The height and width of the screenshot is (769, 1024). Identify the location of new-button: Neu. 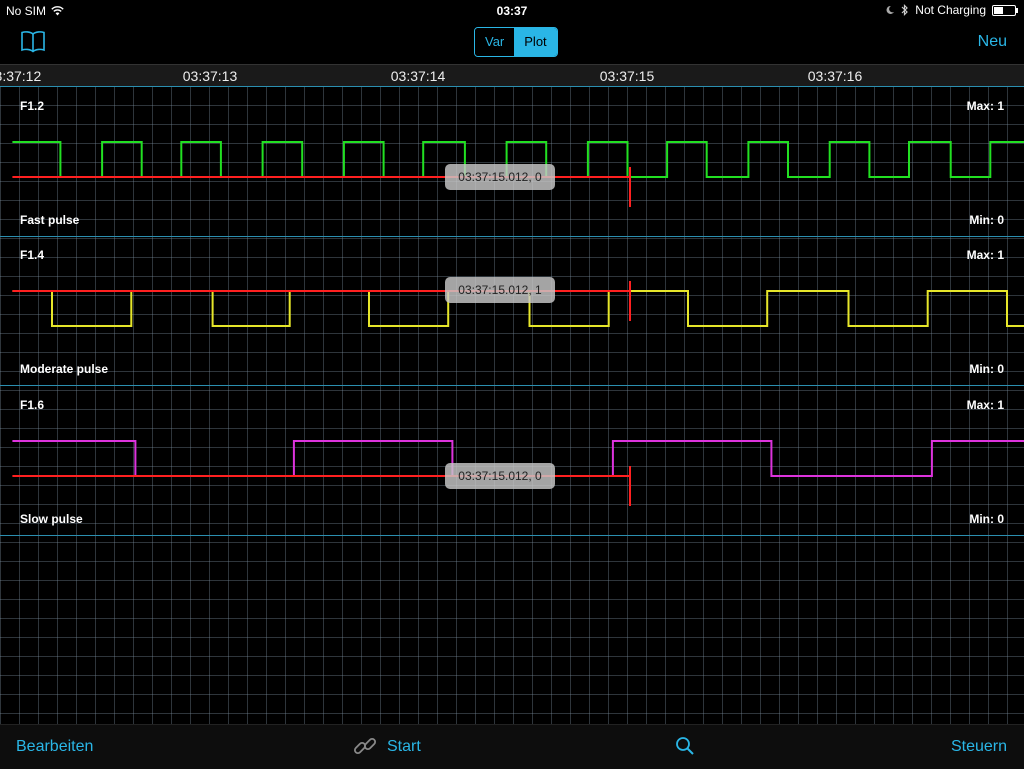
(992, 42).